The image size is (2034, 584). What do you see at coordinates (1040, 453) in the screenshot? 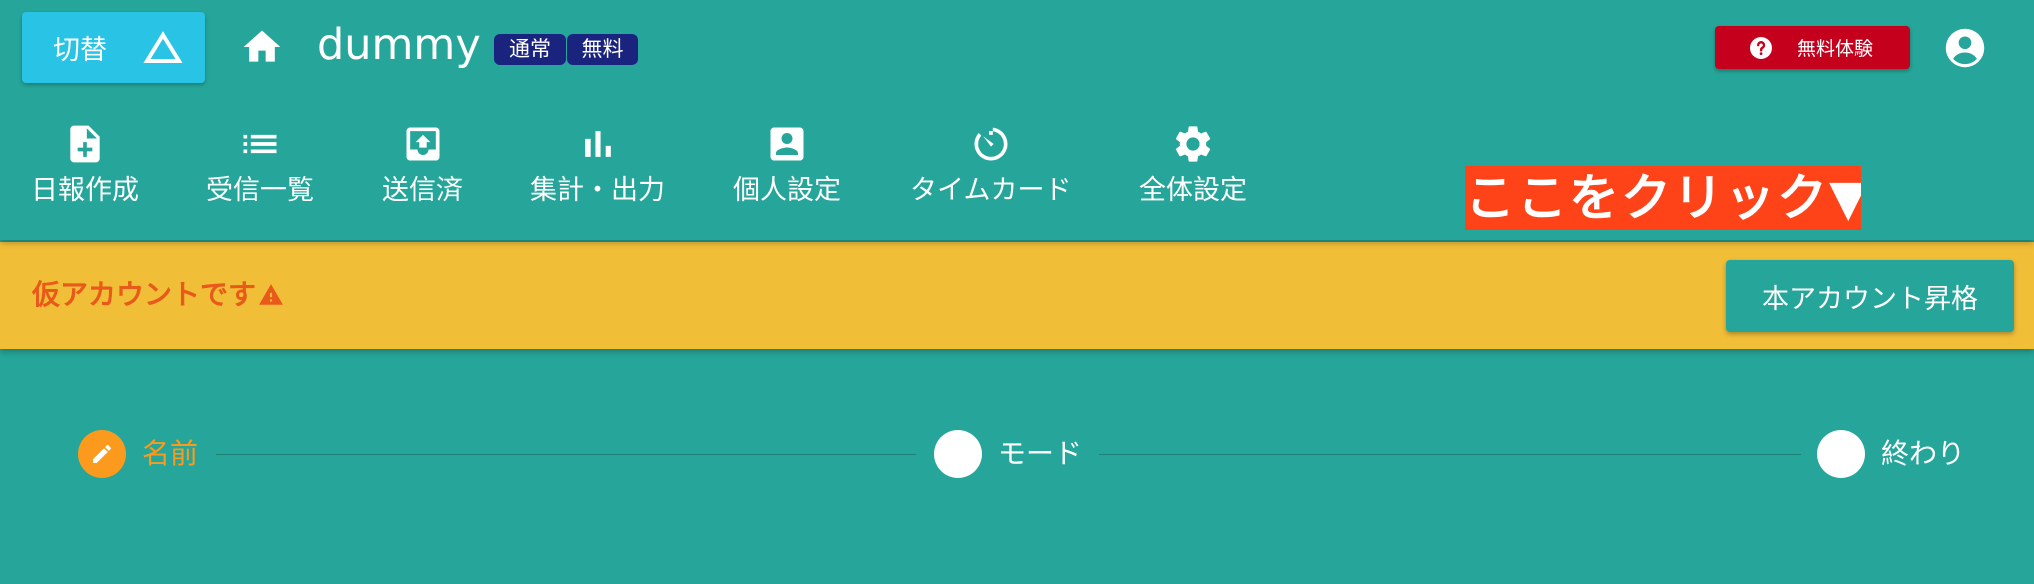
I see `step-label: モード` at bounding box center [1040, 453].